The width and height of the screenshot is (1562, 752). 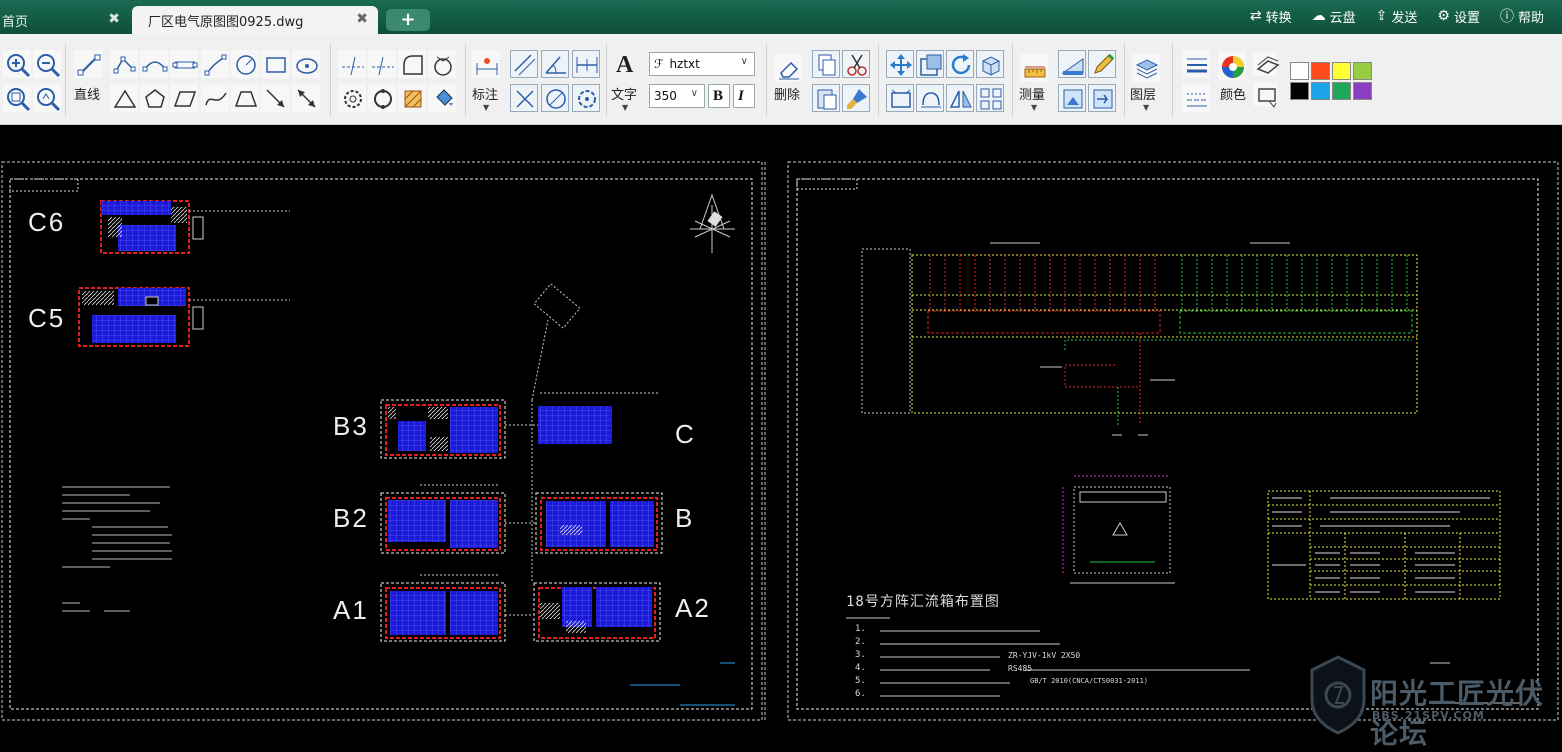 What do you see at coordinates (65, 20) in the screenshot?
I see `tab-home: 首页 ✖` at bounding box center [65, 20].